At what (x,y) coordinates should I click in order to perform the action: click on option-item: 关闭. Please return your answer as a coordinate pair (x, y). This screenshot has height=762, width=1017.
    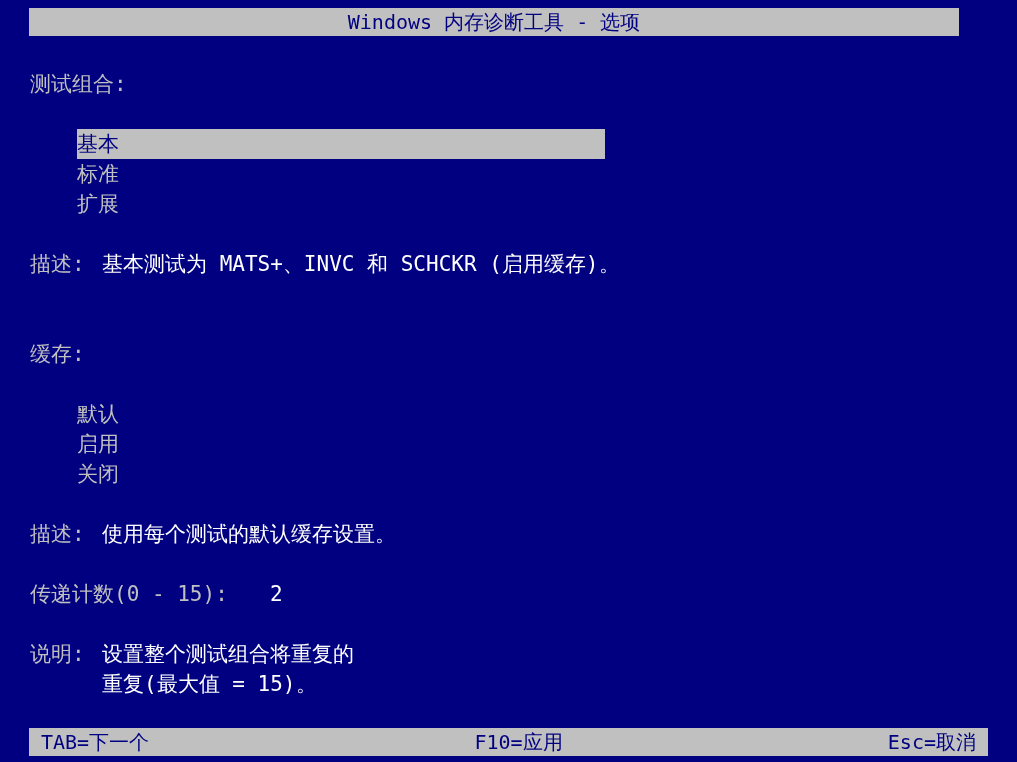
    Looking at the image, I should click on (98, 474).